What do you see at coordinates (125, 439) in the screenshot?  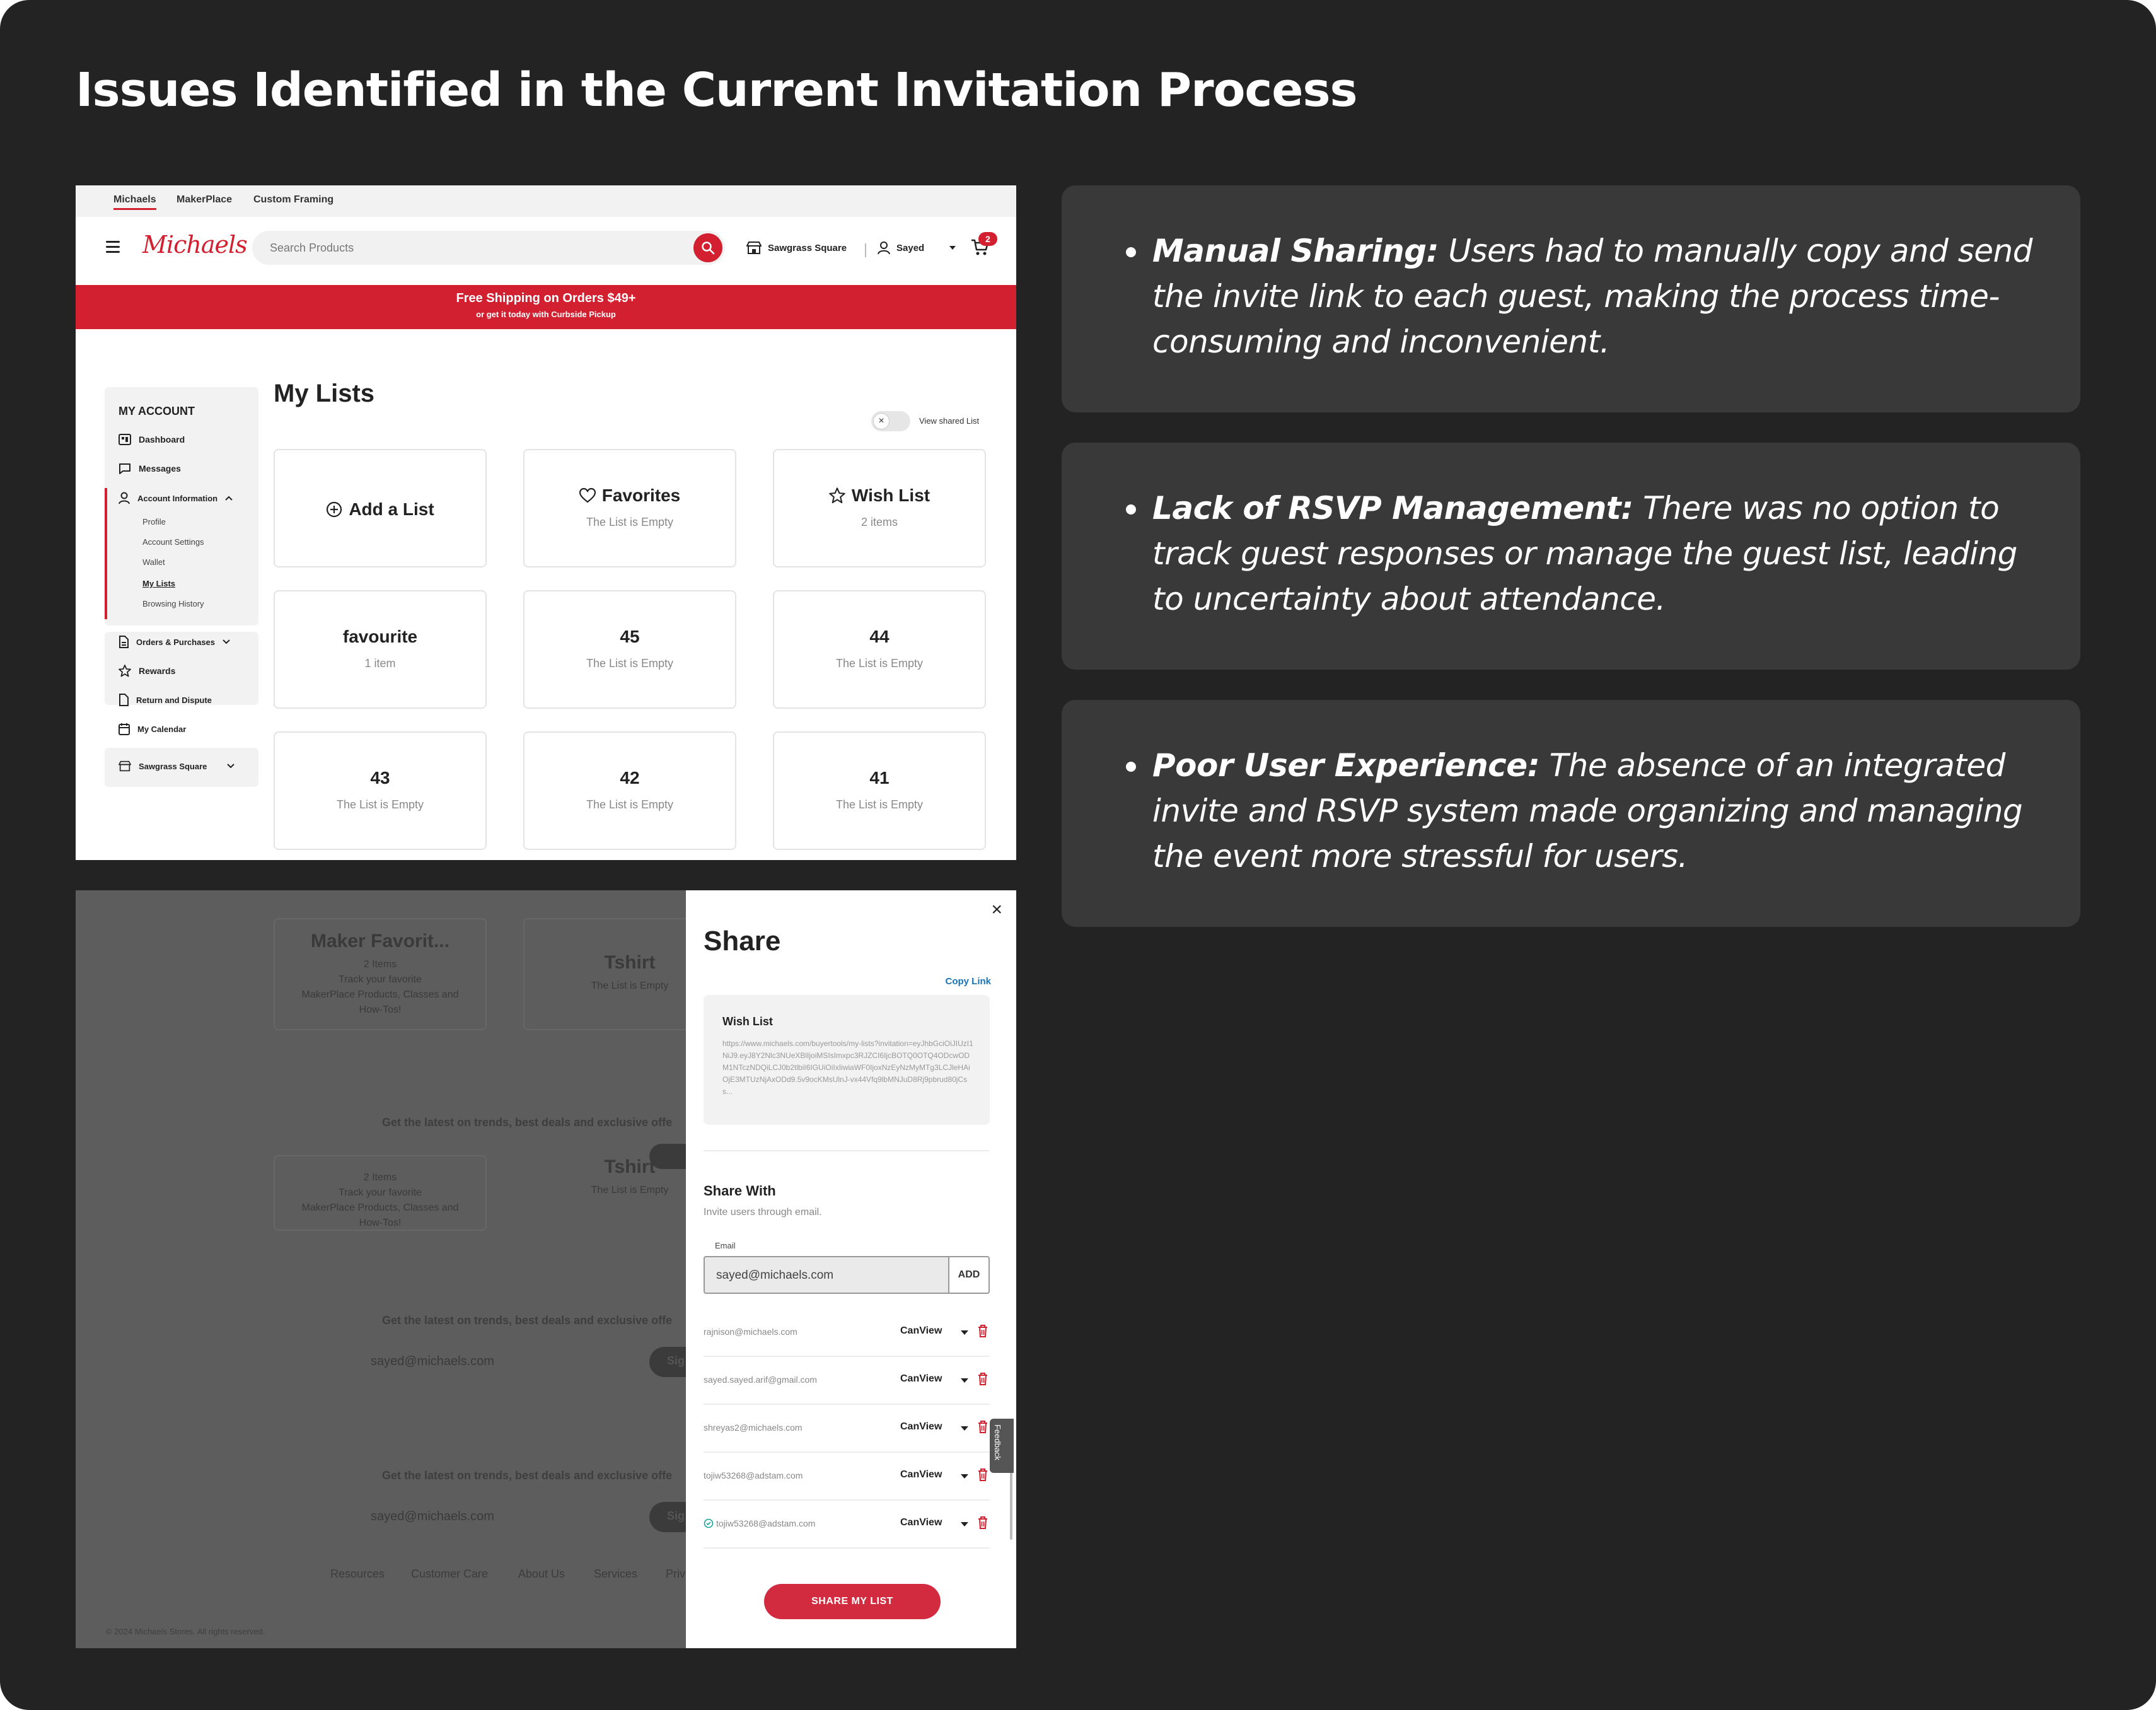 I see `dashboard-icon` at bounding box center [125, 439].